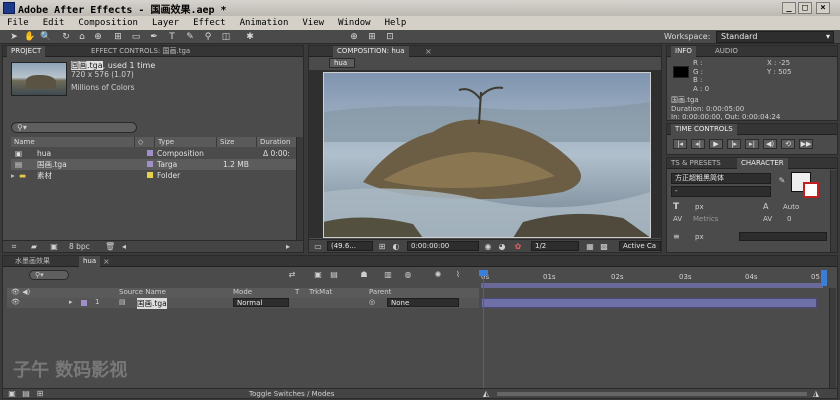 The width and height of the screenshot is (840, 400). Describe the element at coordinates (721, 178) in the screenshot. I see `font-family-select: 方正超粗黑简体` at that location.